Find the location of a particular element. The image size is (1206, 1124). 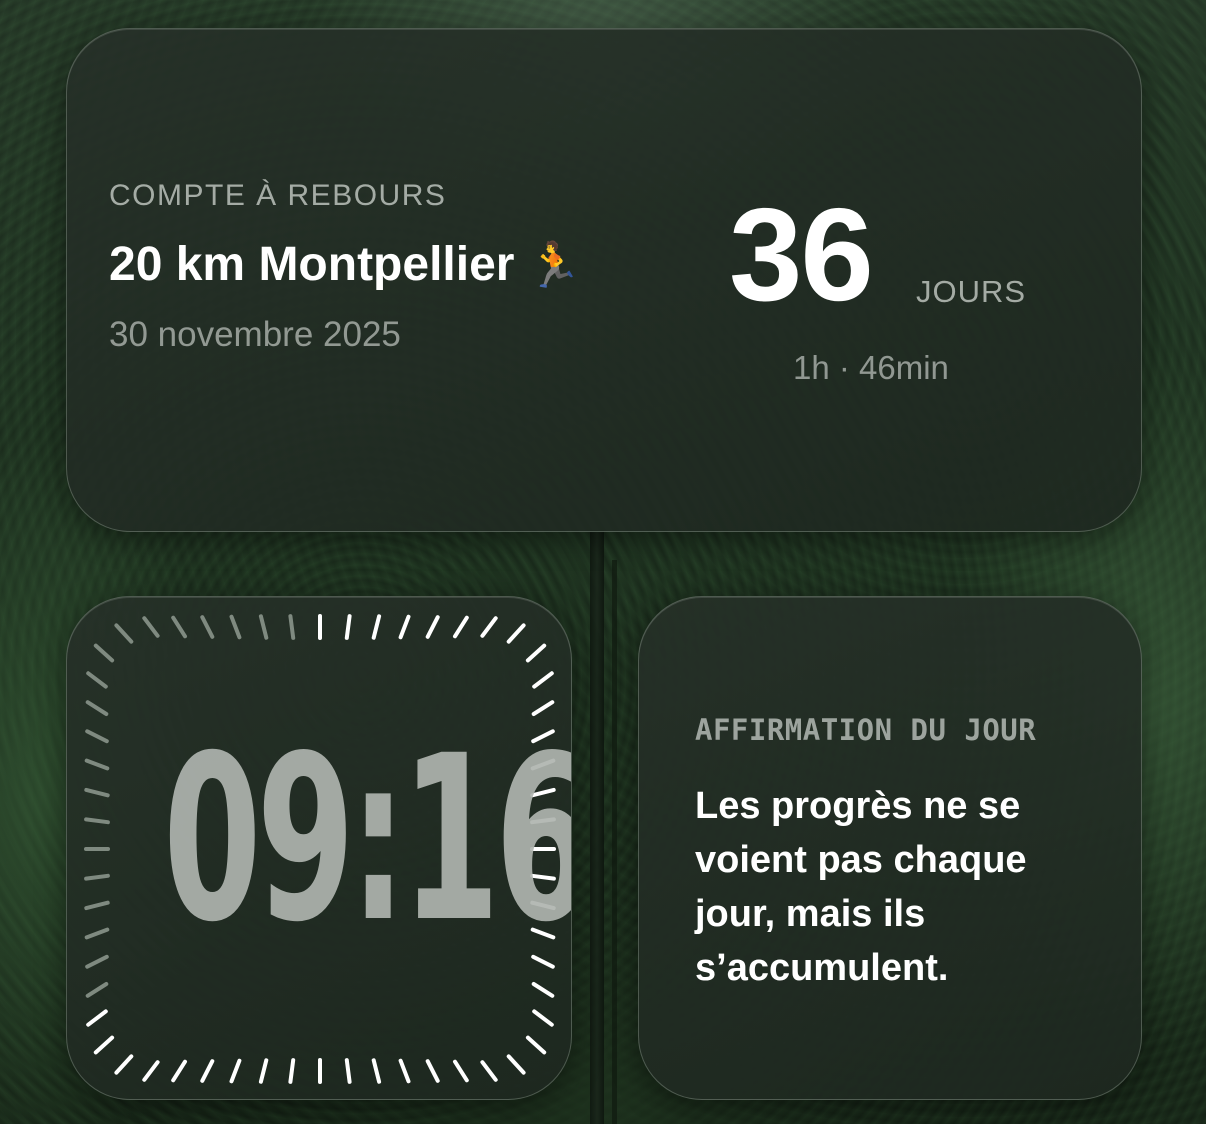

event-title: 20 km Montpellier 🏃 is located at coordinates (345, 264).